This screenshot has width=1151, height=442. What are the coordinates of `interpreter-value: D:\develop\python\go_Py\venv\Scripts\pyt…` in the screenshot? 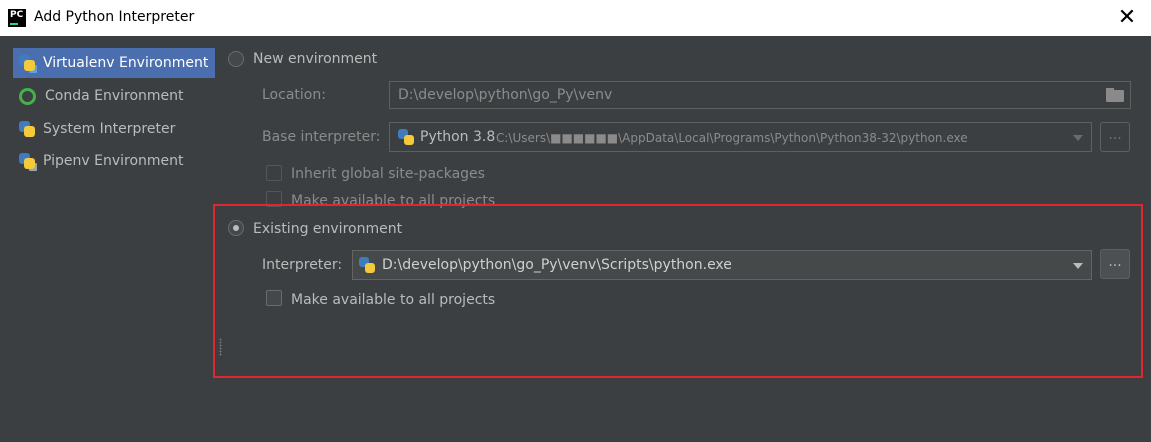 It's located at (557, 265).